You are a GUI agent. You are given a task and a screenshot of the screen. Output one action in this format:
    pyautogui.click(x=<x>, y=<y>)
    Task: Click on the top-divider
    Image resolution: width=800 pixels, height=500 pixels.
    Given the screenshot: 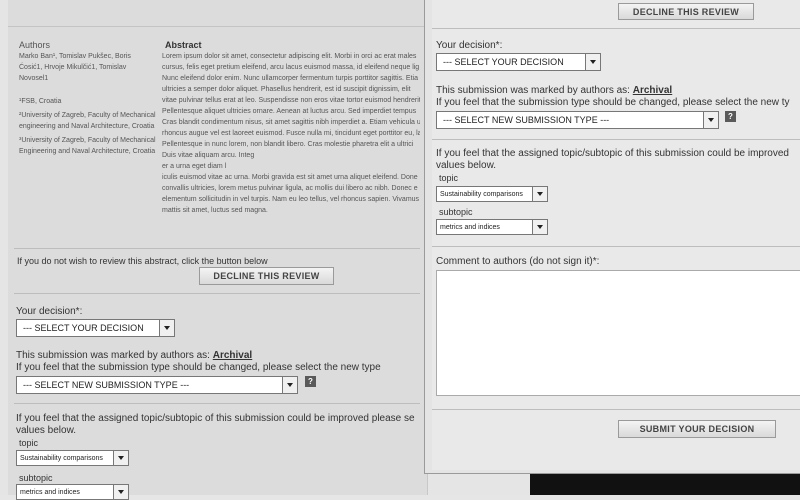 What is the action you would take?
    pyautogui.click(x=218, y=26)
    